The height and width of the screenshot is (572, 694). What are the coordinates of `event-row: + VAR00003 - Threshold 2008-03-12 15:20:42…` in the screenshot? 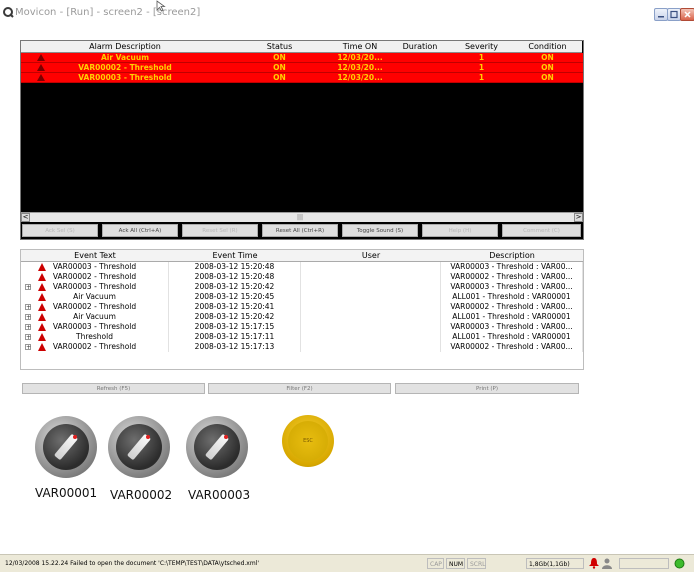 It's located at (302, 287).